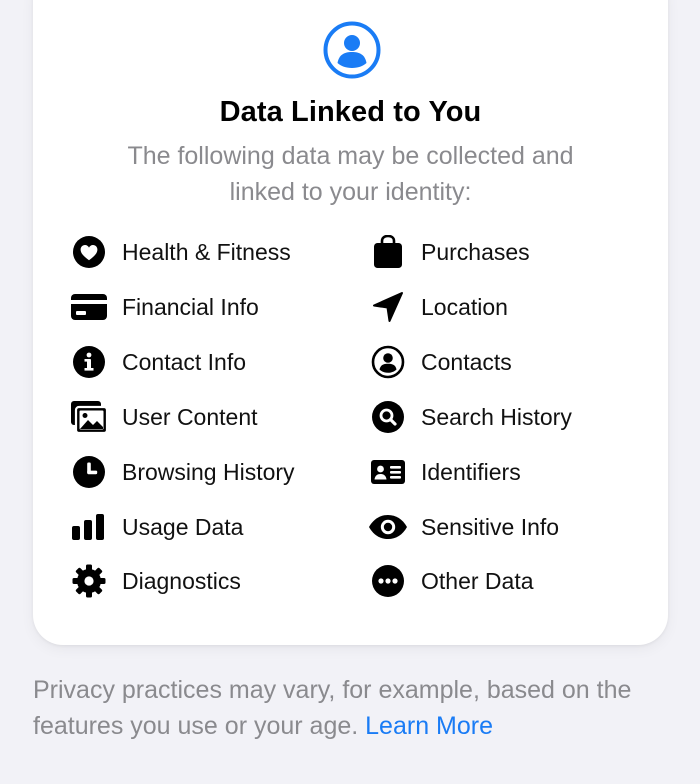  Describe the element at coordinates (190, 416) in the screenshot. I see `category-label: User Content` at that location.